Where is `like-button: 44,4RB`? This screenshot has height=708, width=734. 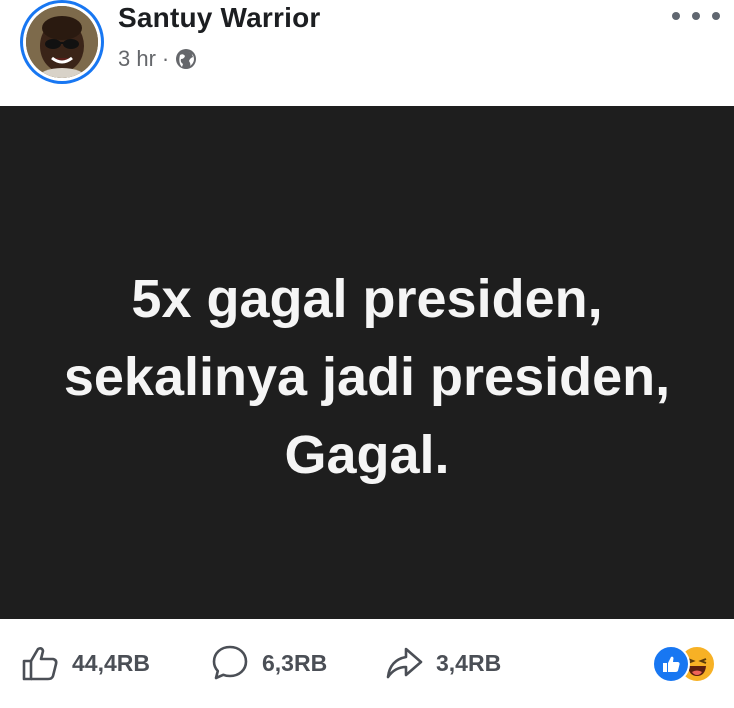
like-button: 44,4RB is located at coordinates (85, 663).